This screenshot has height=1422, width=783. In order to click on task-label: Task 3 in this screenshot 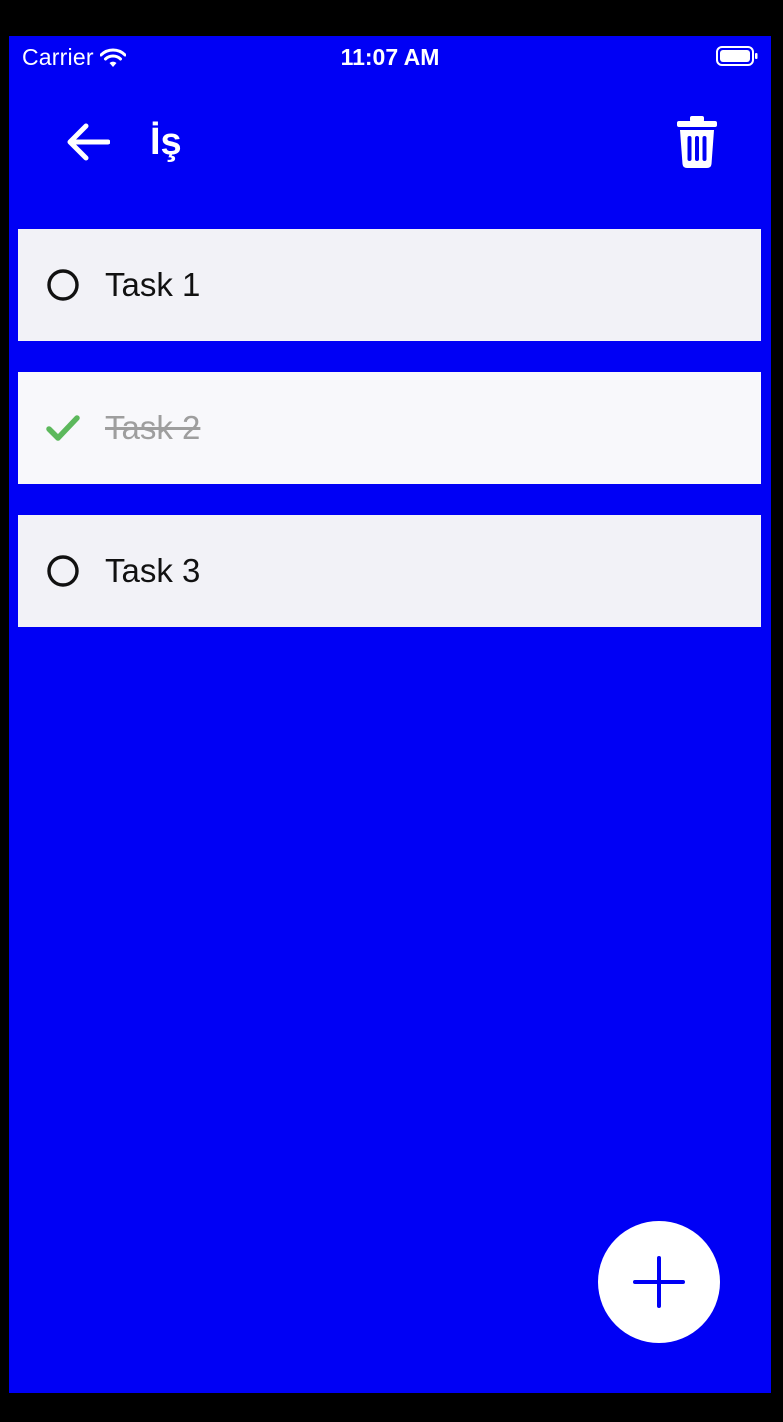, I will do `click(153, 570)`.